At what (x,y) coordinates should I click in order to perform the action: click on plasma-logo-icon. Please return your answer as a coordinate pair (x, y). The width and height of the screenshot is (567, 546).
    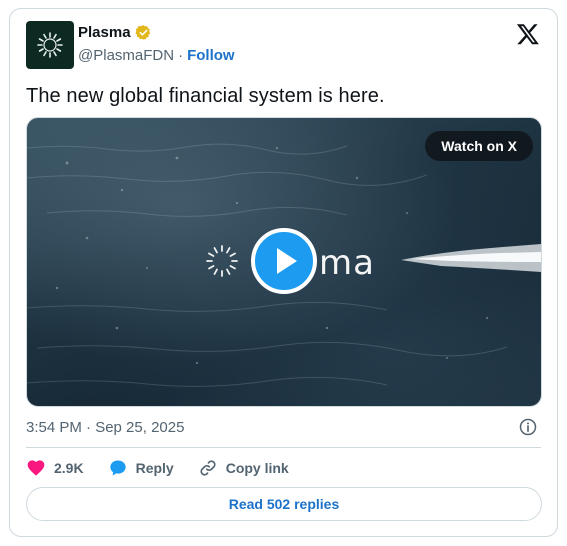
    Looking at the image, I should click on (50, 45).